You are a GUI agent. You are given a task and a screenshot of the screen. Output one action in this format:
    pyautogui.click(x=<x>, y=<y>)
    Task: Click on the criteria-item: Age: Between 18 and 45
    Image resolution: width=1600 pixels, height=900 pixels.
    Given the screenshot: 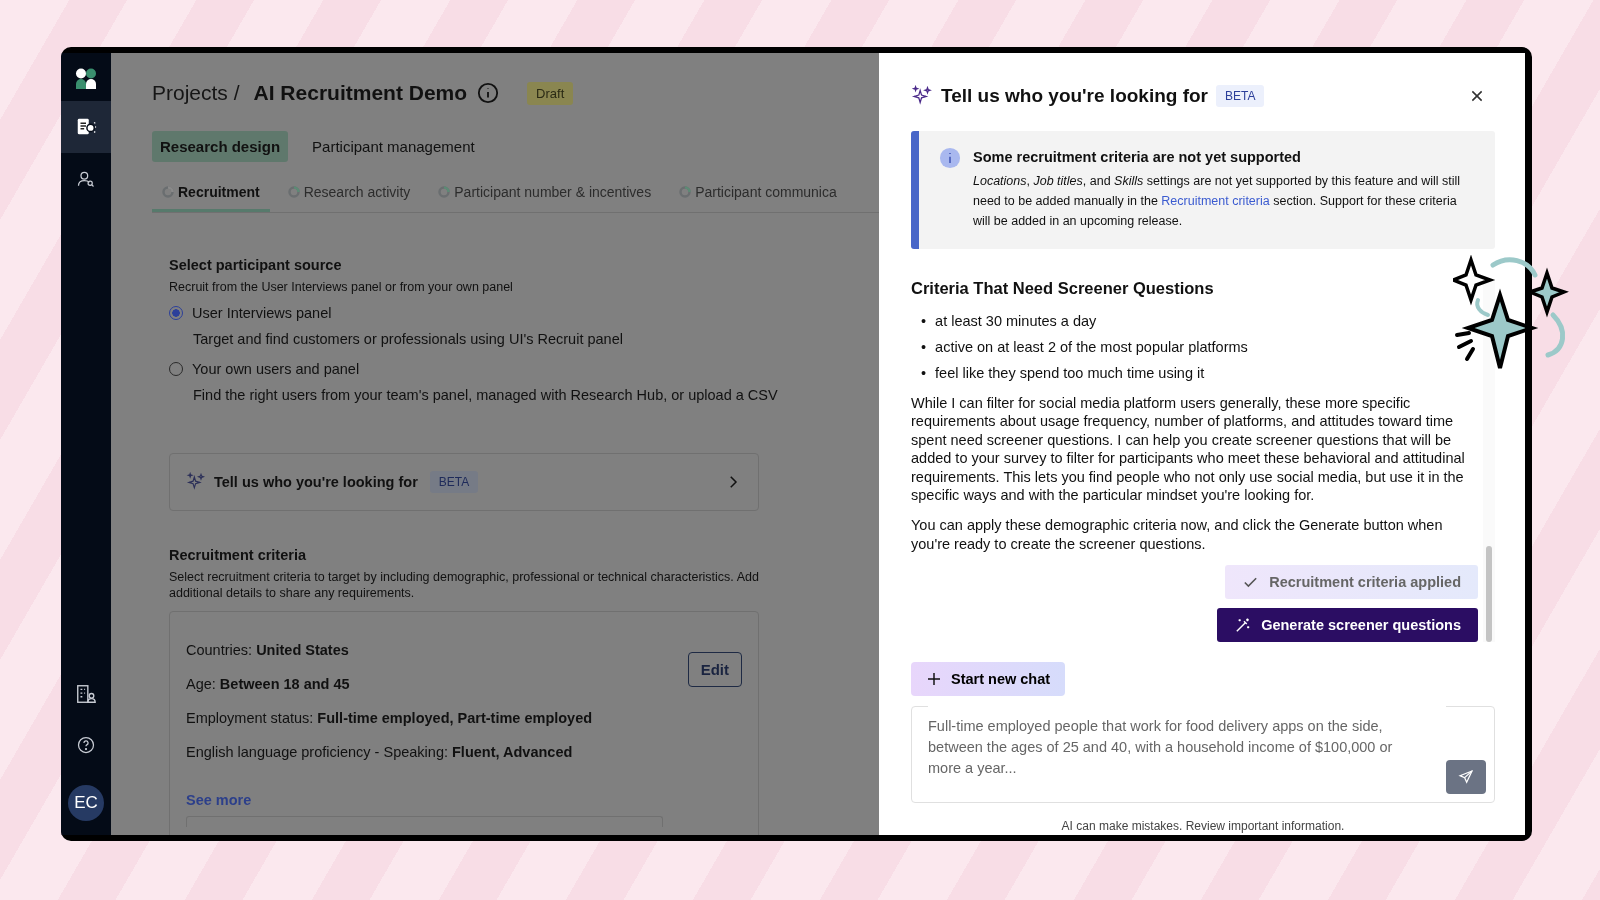 What is the action you would take?
    pyautogui.click(x=268, y=684)
    